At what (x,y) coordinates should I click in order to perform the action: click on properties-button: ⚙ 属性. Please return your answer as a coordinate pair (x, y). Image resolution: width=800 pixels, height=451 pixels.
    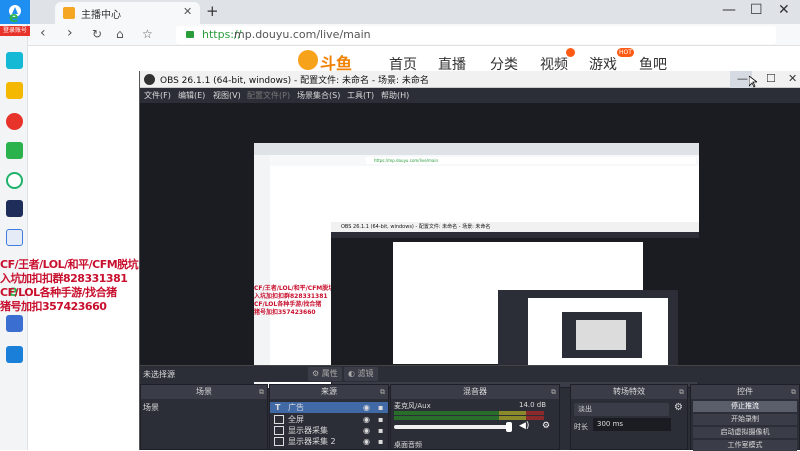
    Looking at the image, I should click on (325, 374).